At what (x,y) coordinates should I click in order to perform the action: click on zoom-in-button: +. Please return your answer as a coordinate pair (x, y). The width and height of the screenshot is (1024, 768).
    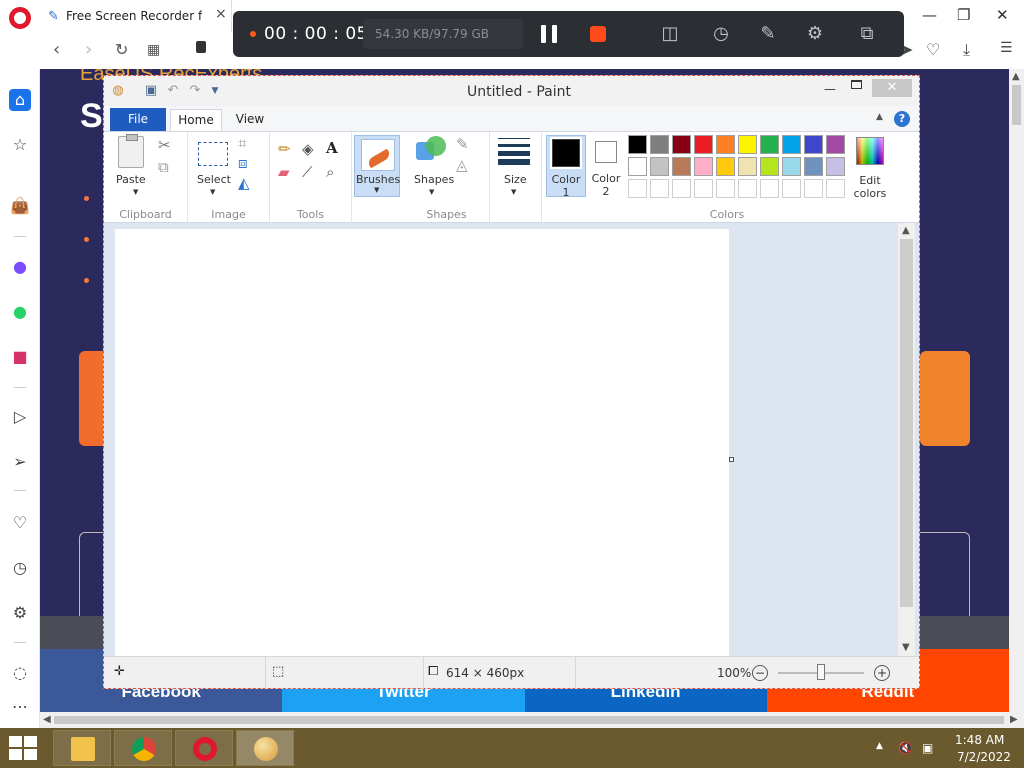
    Looking at the image, I should click on (882, 673).